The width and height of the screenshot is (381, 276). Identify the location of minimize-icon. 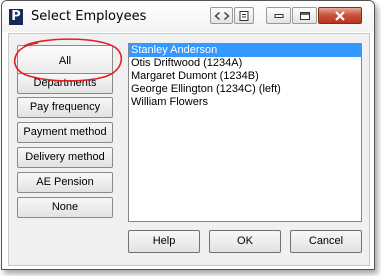
(278, 15).